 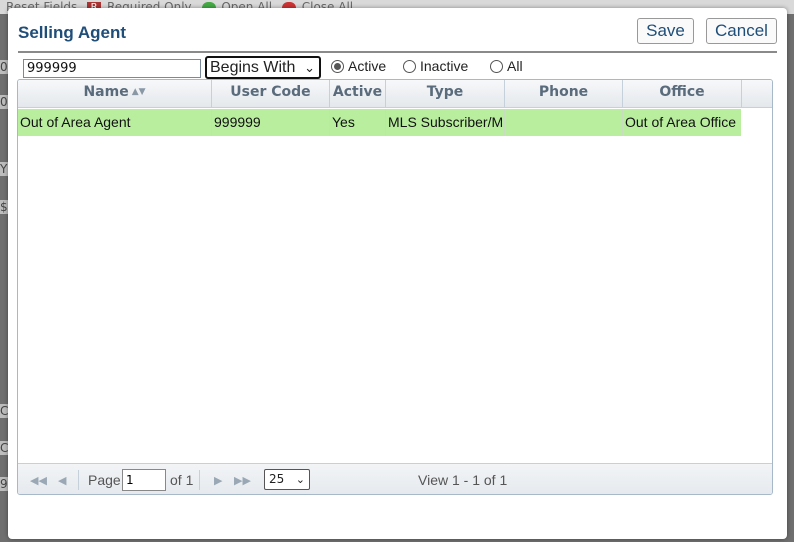 What do you see at coordinates (72, 32) in the screenshot?
I see `dialog-title: Selling Agent` at bounding box center [72, 32].